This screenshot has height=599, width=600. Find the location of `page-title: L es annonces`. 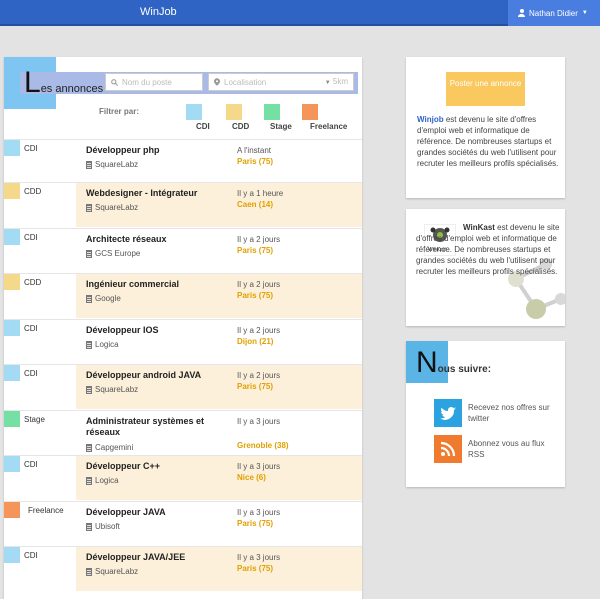

page-title: L es annonces is located at coordinates (64, 82).